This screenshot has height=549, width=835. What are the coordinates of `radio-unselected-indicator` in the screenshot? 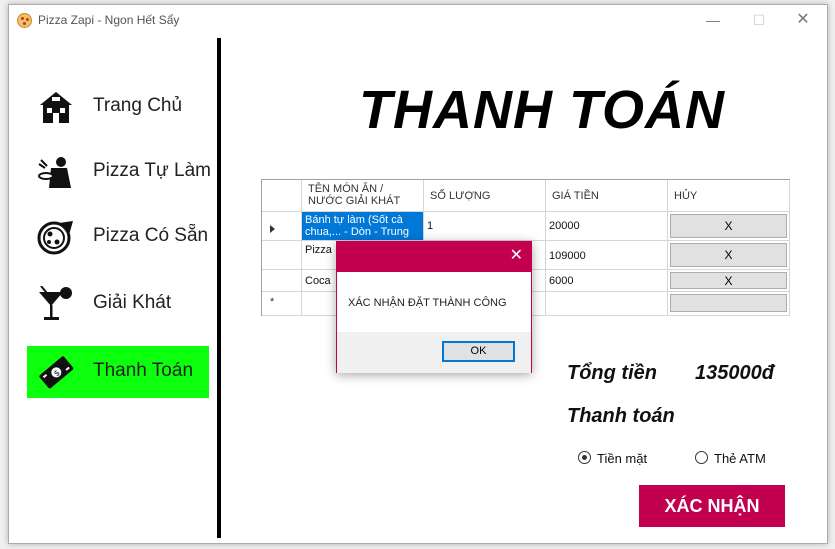 It's located at (701, 457).